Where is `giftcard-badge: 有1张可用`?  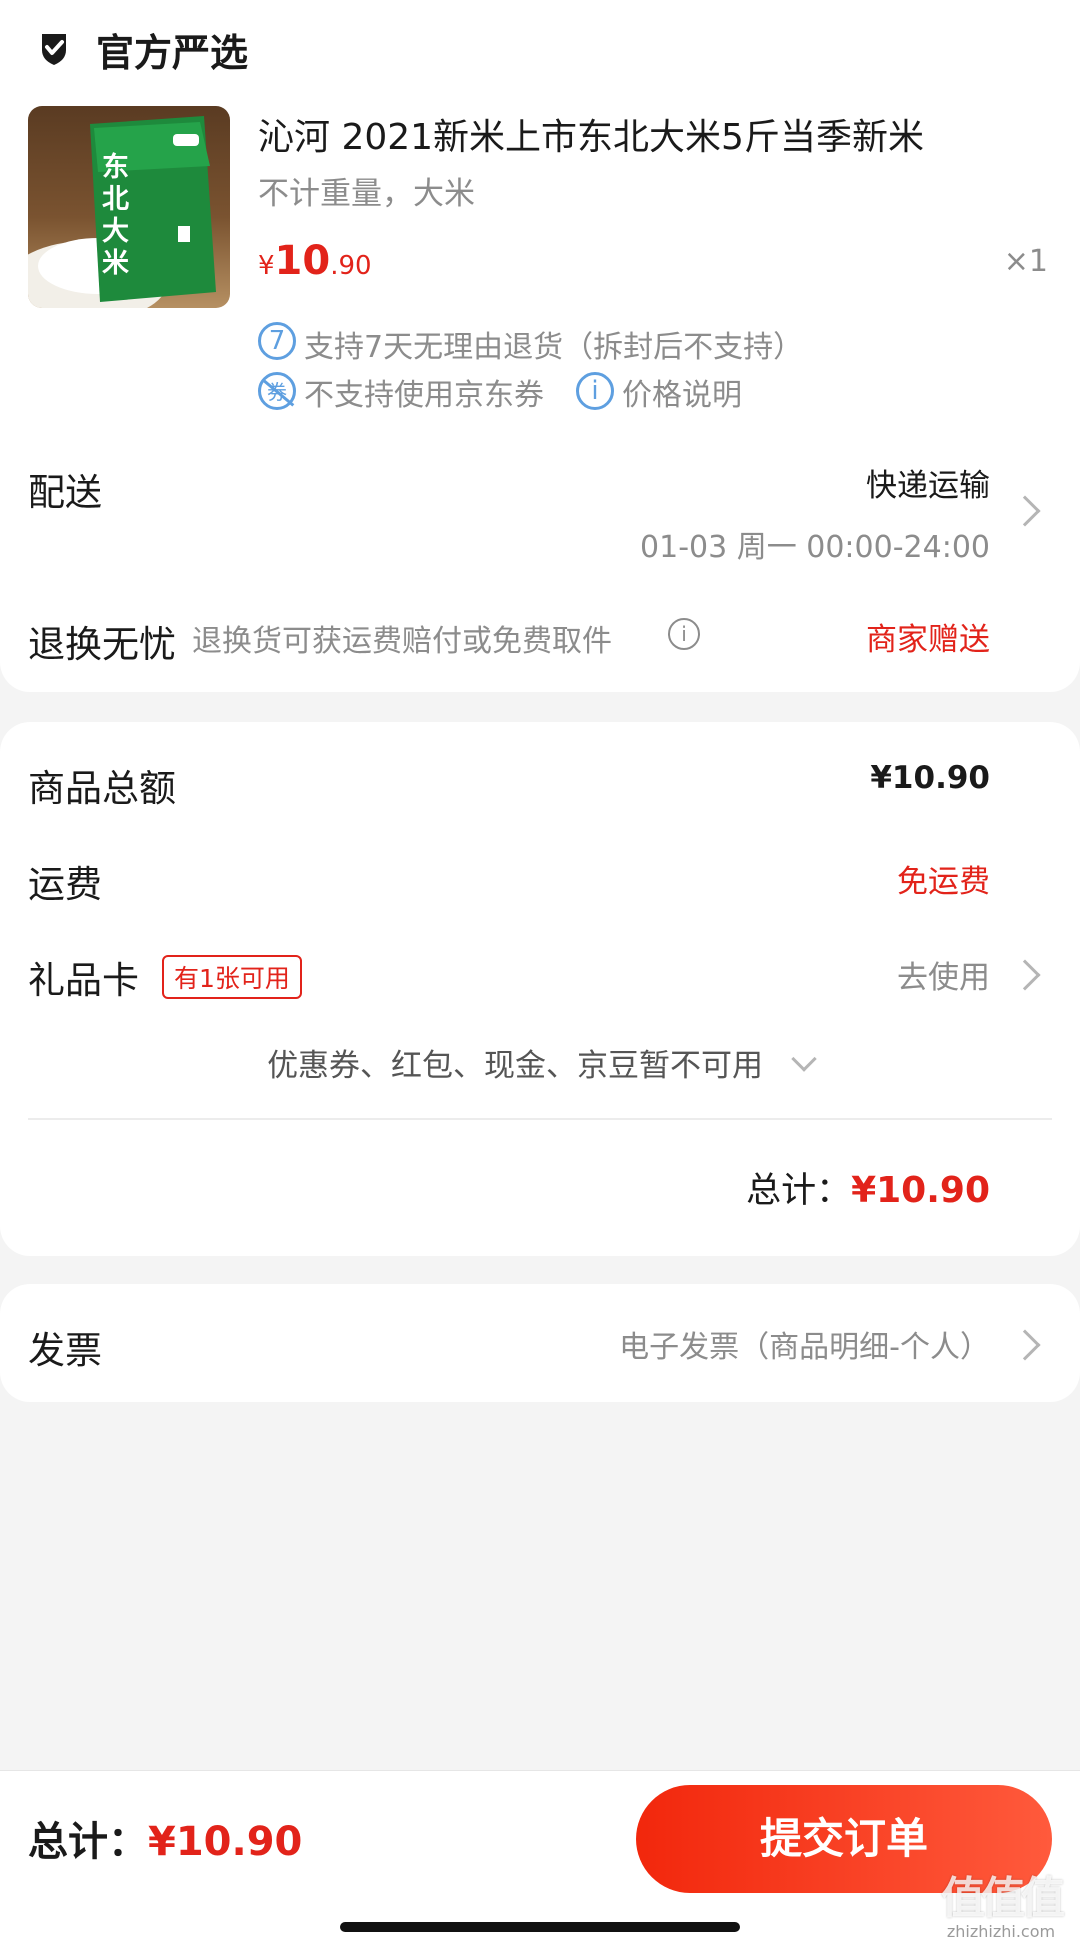 giftcard-badge: 有1张可用 is located at coordinates (232, 977).